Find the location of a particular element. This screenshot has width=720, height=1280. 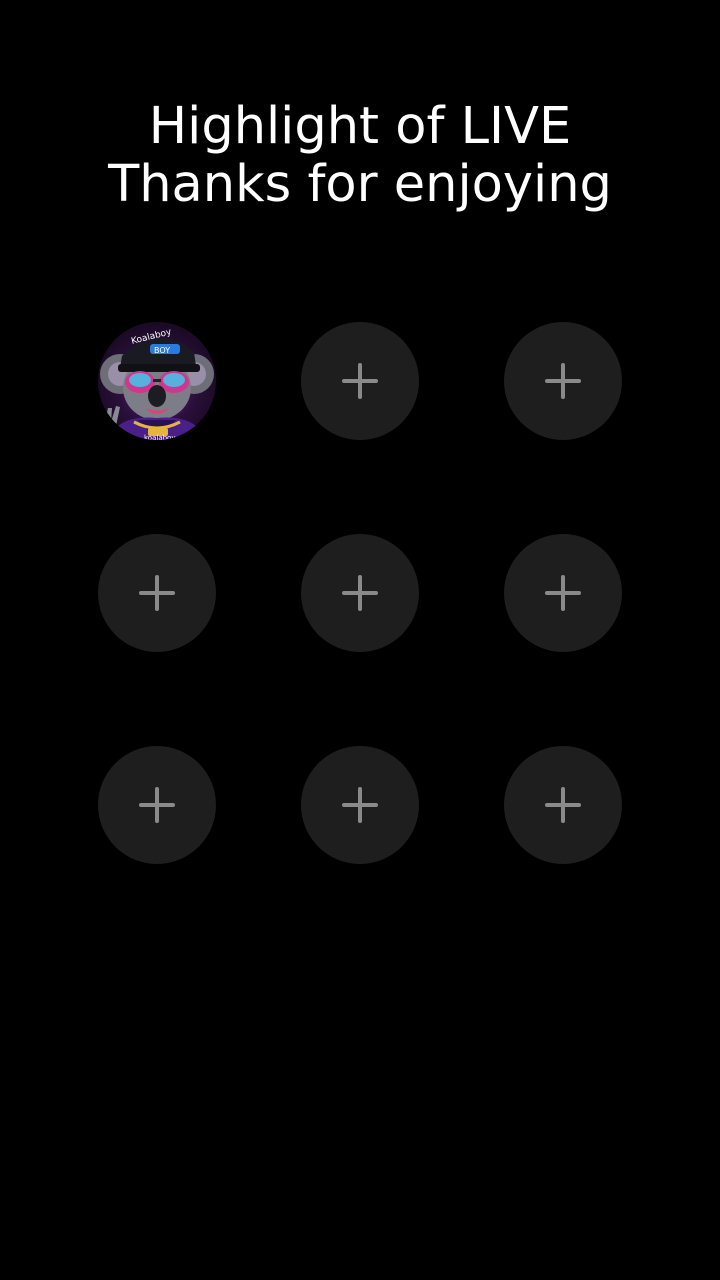

host-avatar: Koalaboy BOY koalaboy is located at coordinates (157, 381).